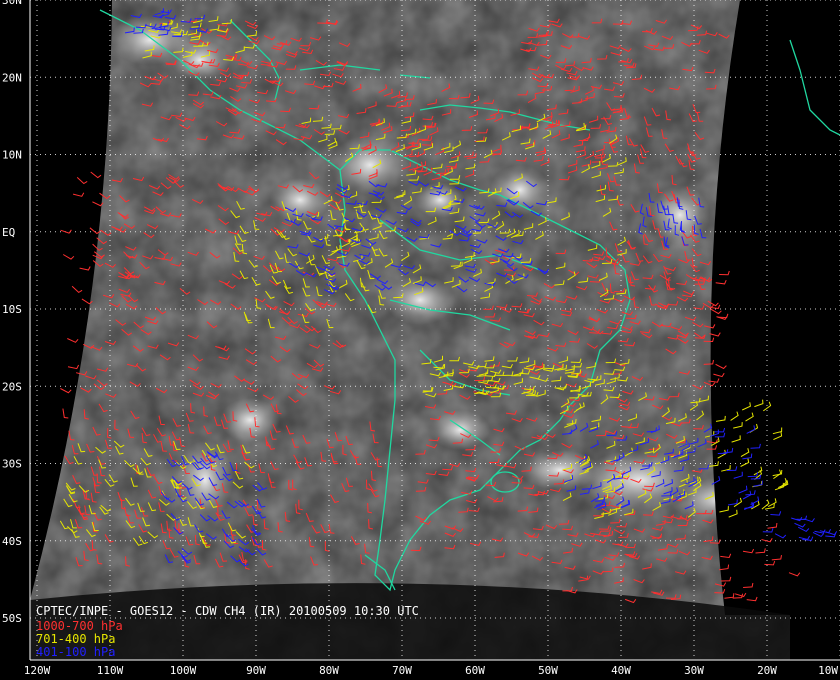  Describe the element at coordinates (37, 670) in the screenshot. I see `longitude-label: 120W` at that location.